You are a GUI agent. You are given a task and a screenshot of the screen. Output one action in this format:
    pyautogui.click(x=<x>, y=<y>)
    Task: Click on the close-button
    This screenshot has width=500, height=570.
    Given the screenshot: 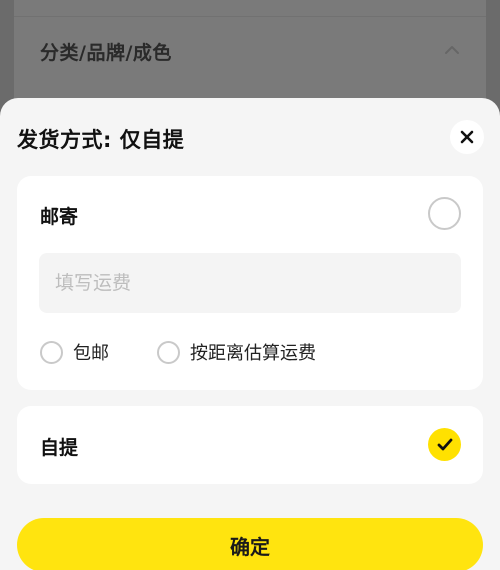 What is the action you would take?
    pyautogui.click(x=467, y=137)
    